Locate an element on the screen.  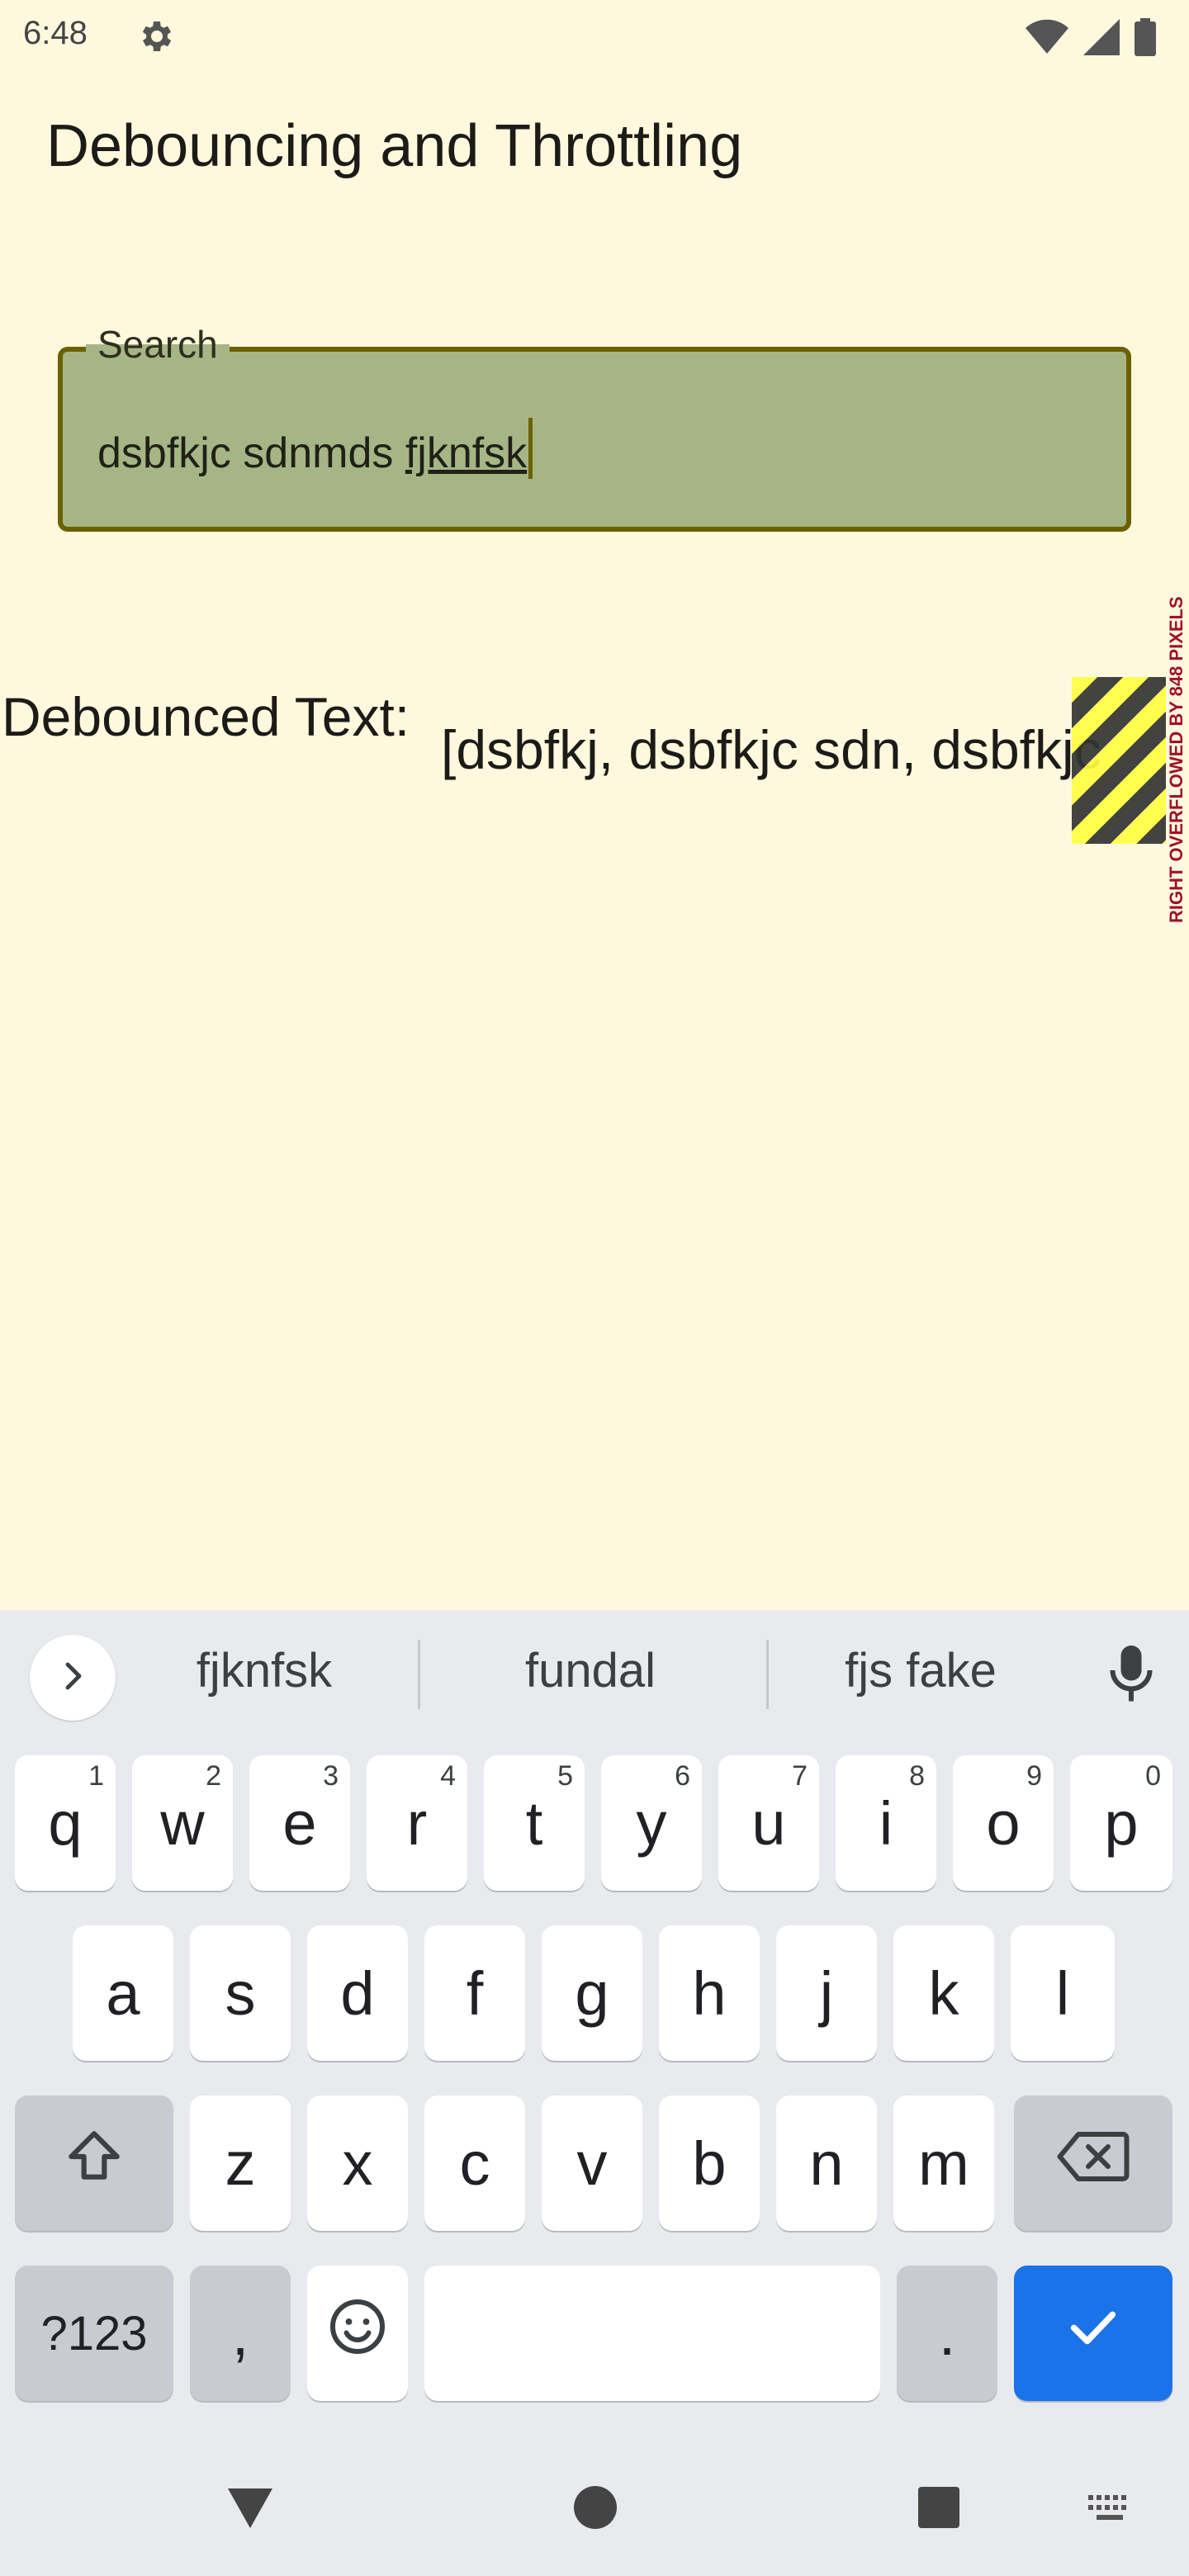
status-time: 6:48 is located at coordinates (55, 33).